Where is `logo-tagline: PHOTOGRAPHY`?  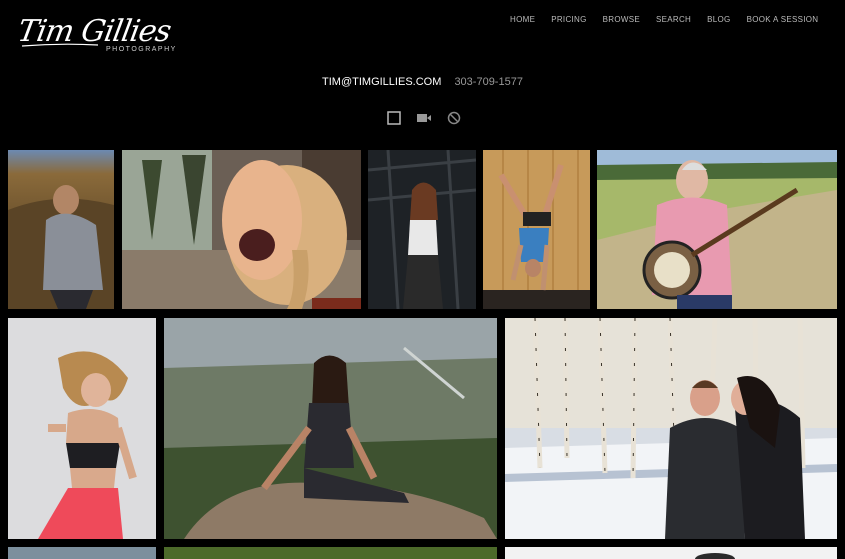
logo-tagline: PHOTOGRAPHY is located at coordinates (141, 49).